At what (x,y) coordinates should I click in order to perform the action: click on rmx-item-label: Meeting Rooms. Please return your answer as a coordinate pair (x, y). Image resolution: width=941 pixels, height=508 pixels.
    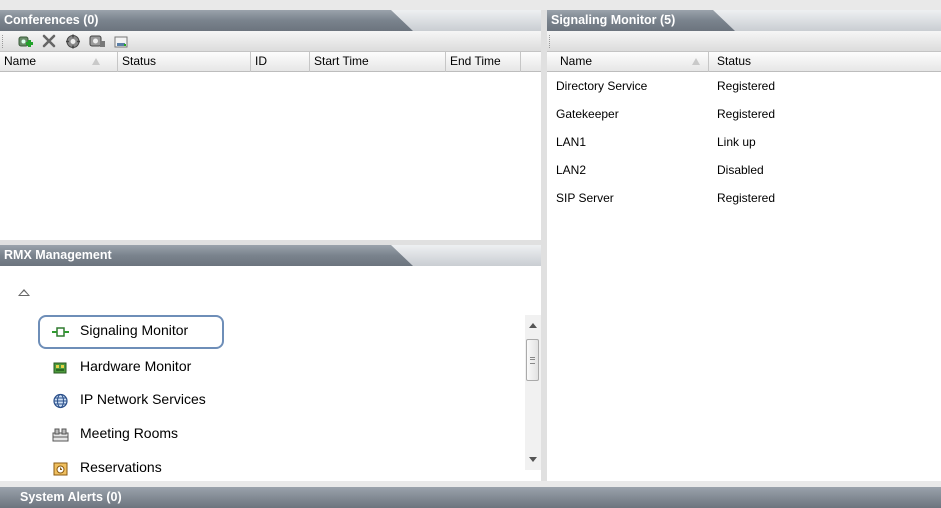
    Looking at the image, I should click on (129, 433).